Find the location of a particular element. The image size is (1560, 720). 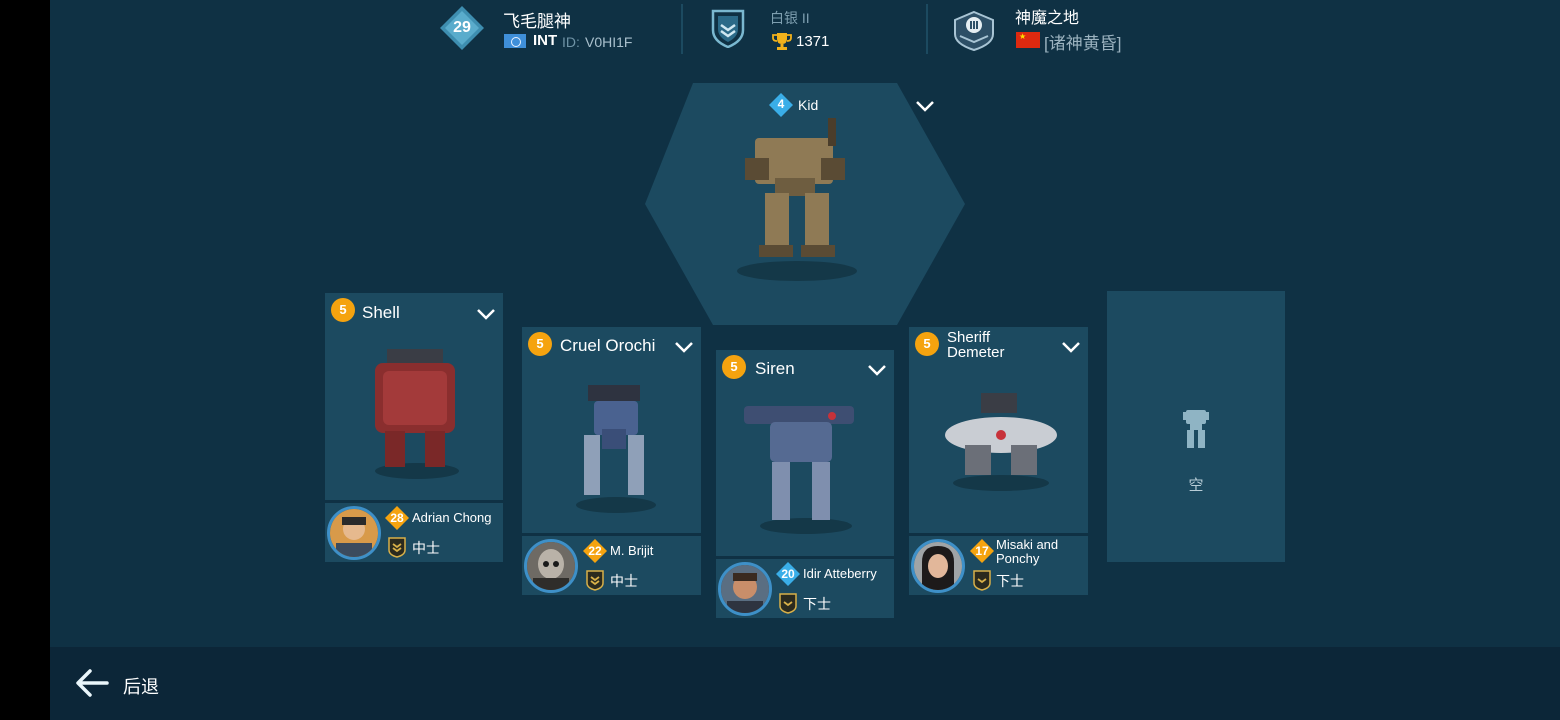

un-flag-icon is located at coordinates (515, 41).